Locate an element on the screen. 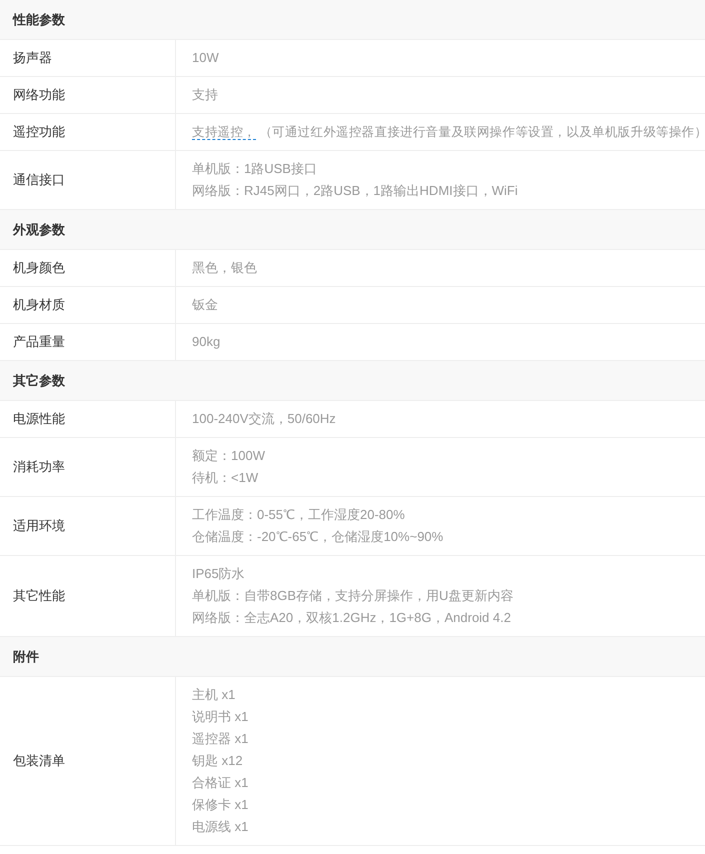 The height and width of the screenshot is (854, 705). spec-value: 钣金 is located at coordinates (205, 305).